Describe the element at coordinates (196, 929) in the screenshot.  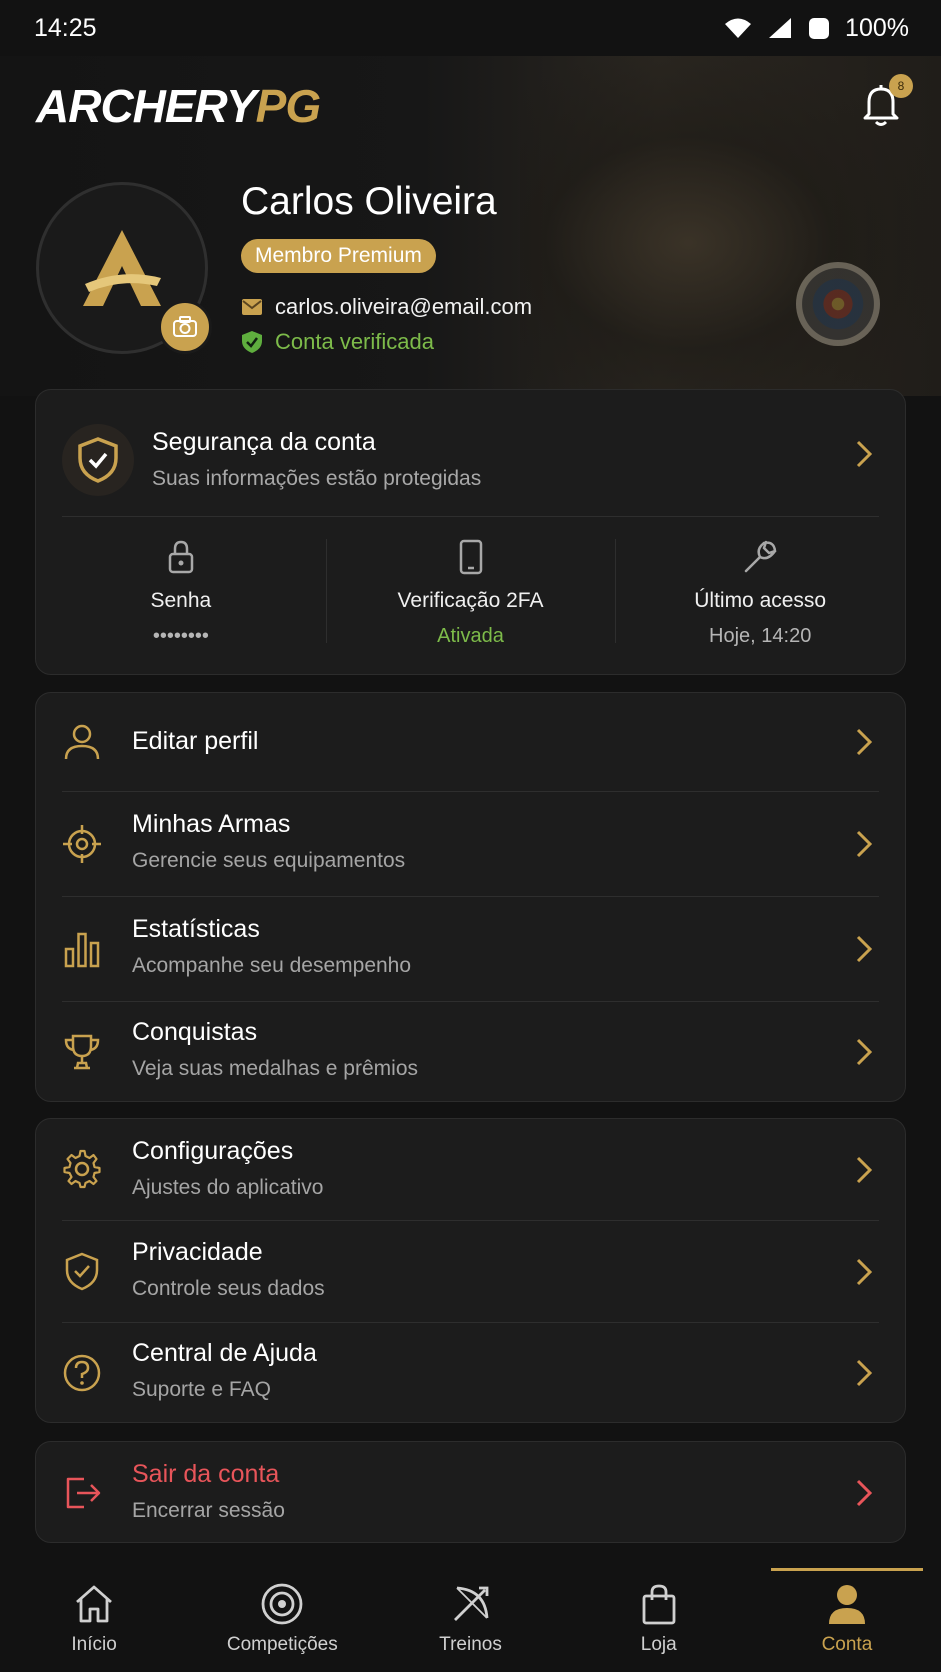
I see `menu-title: Estatísticas` at that location.